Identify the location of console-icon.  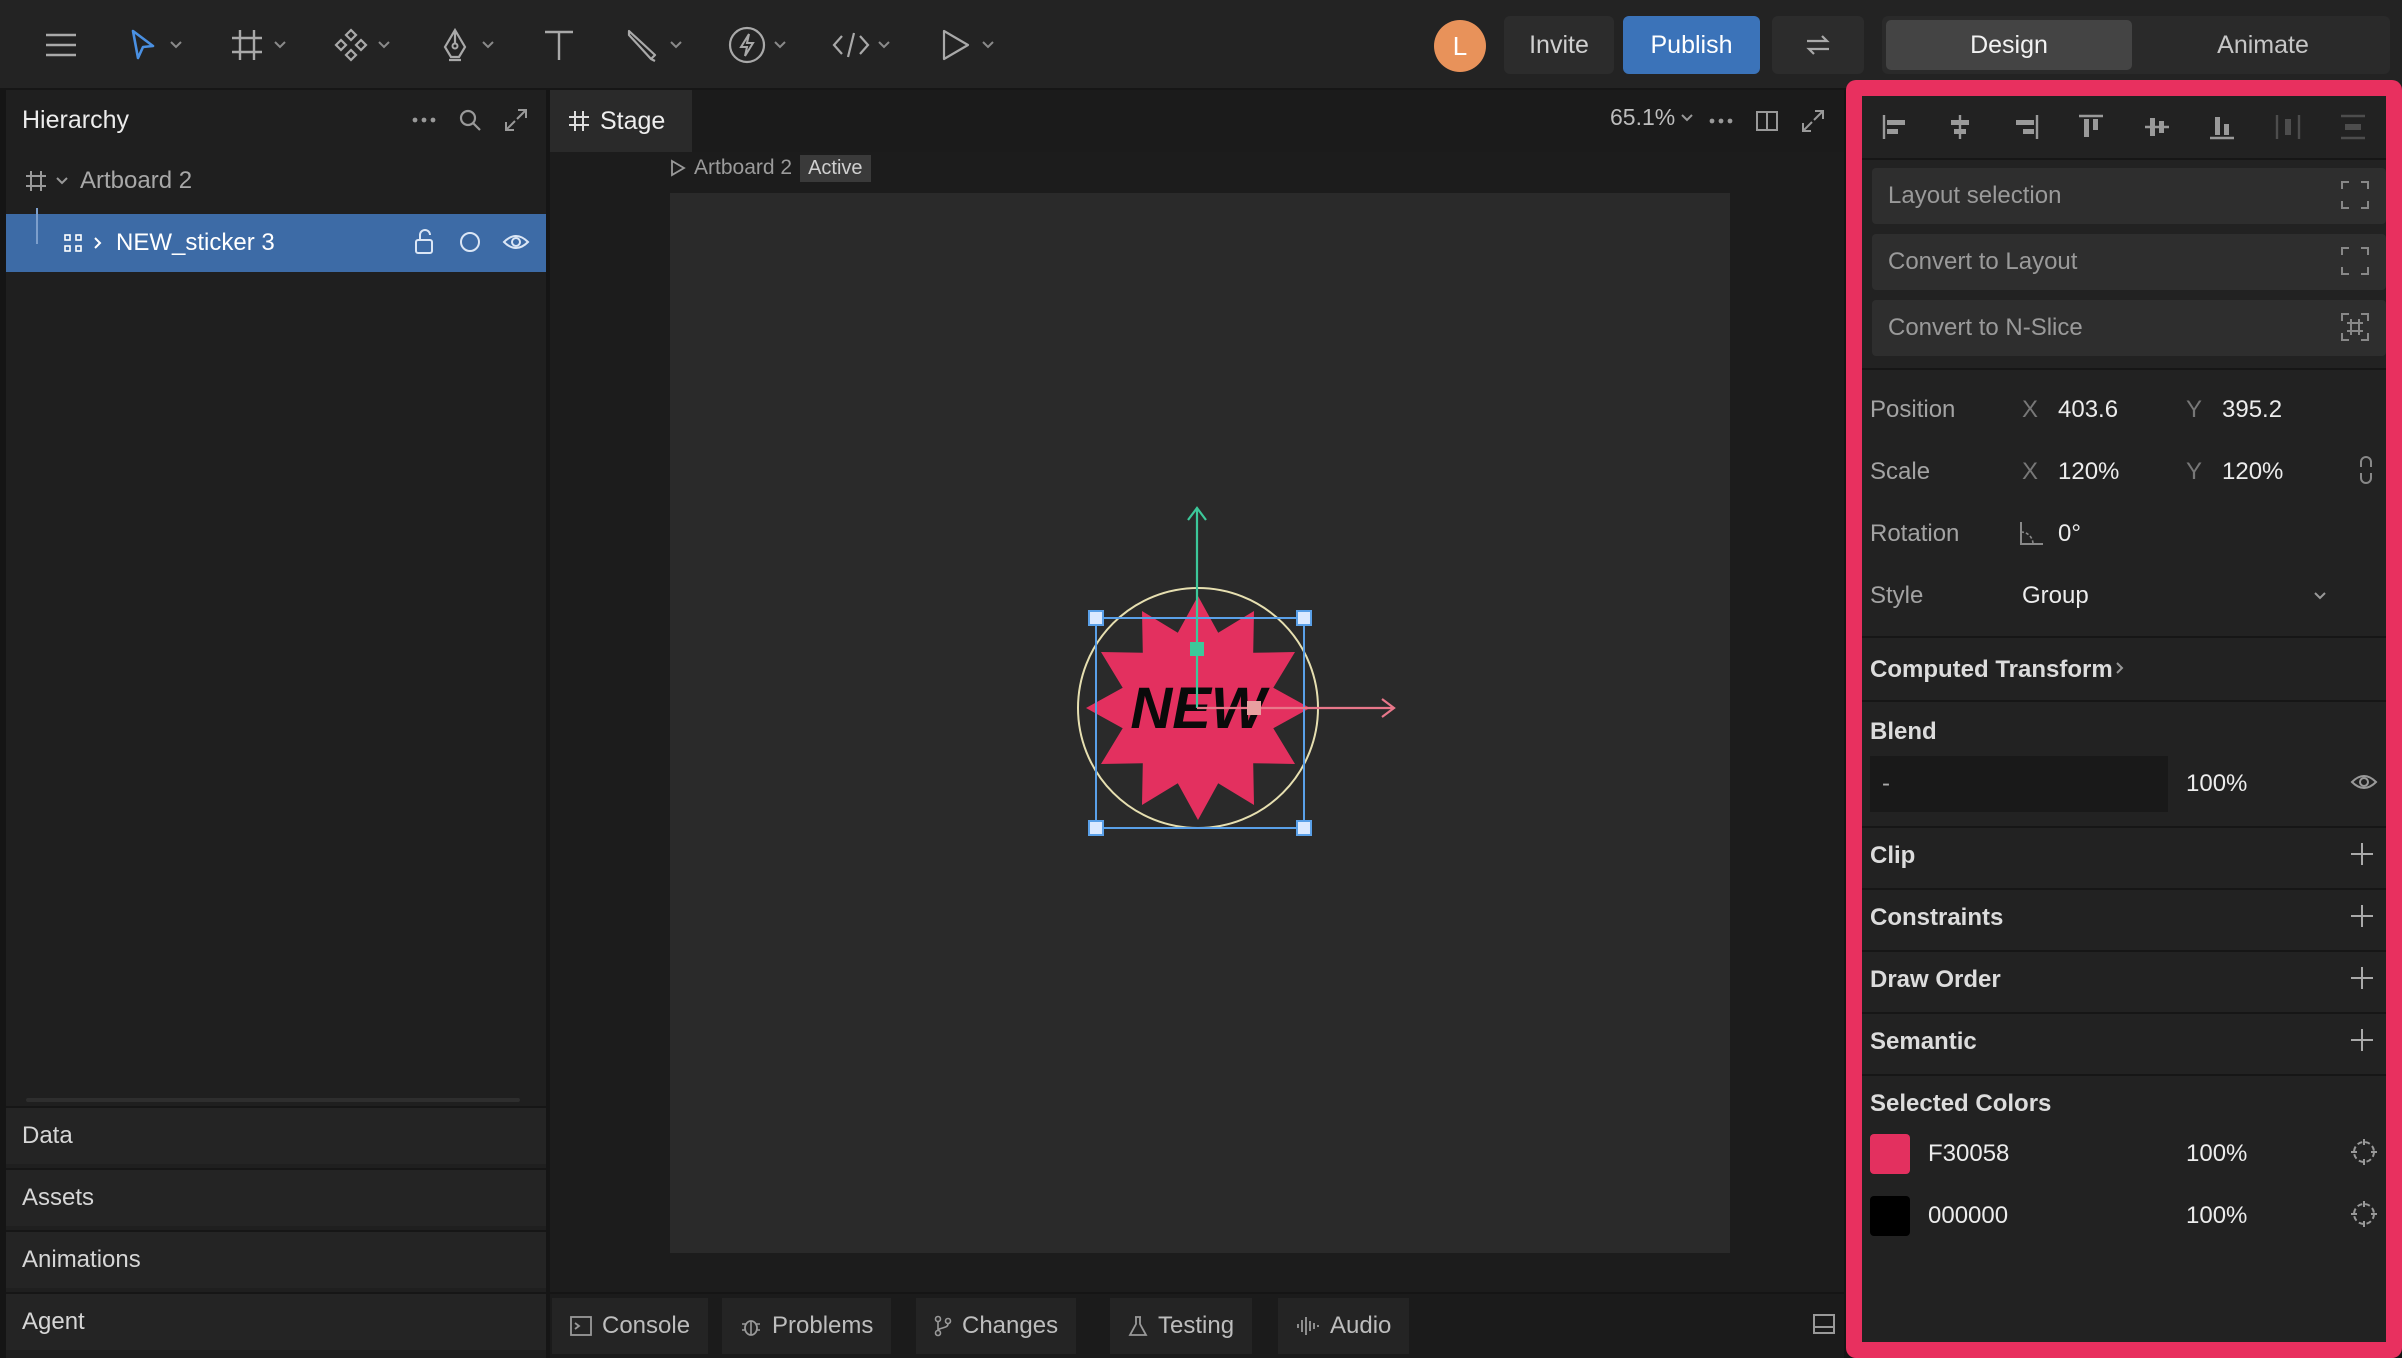
(581, 1326).